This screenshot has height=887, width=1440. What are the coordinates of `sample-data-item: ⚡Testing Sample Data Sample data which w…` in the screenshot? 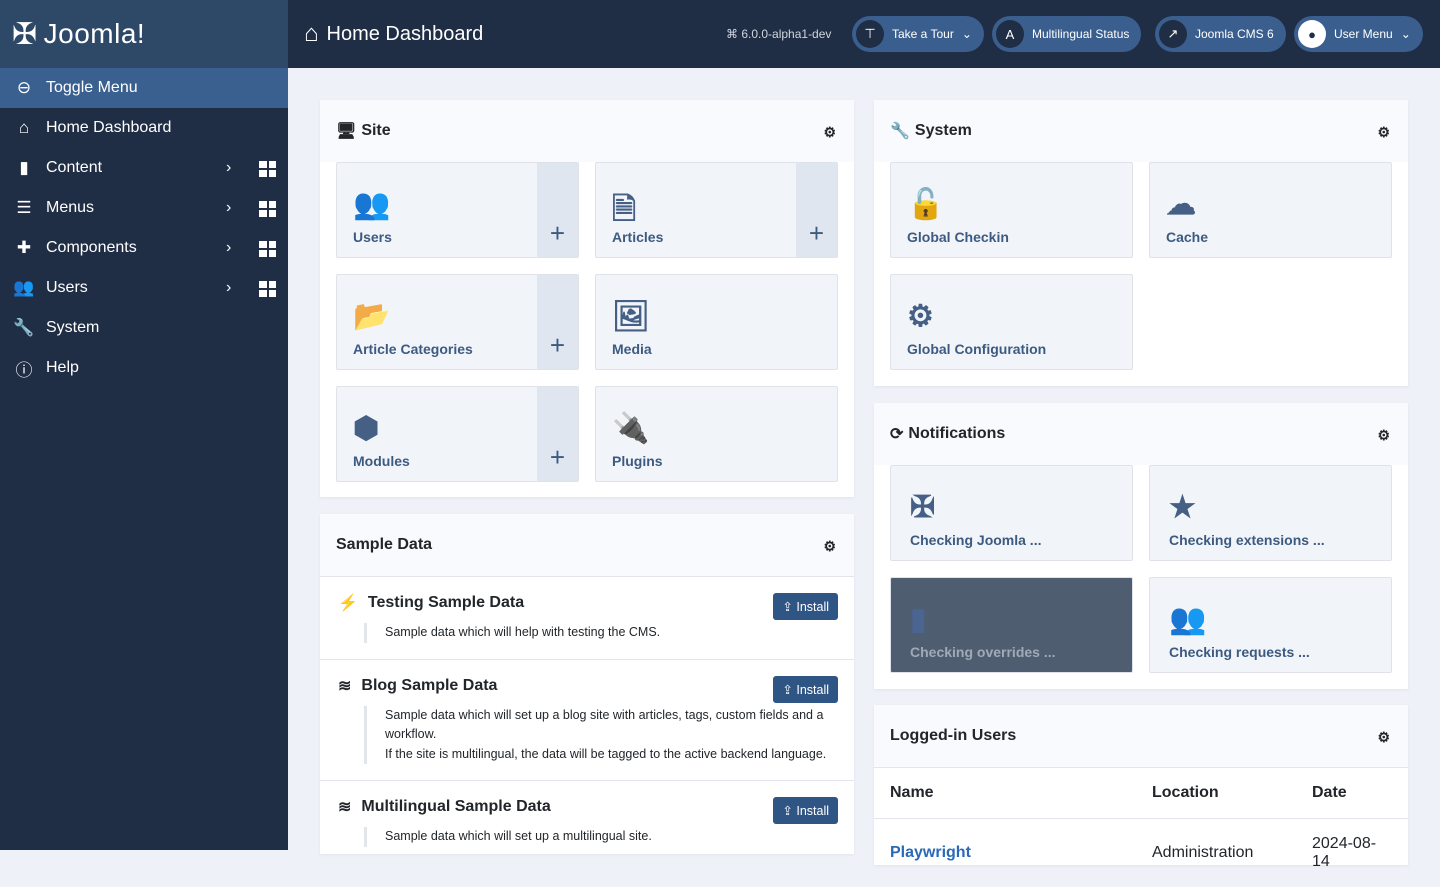 It's located at (587, 617).